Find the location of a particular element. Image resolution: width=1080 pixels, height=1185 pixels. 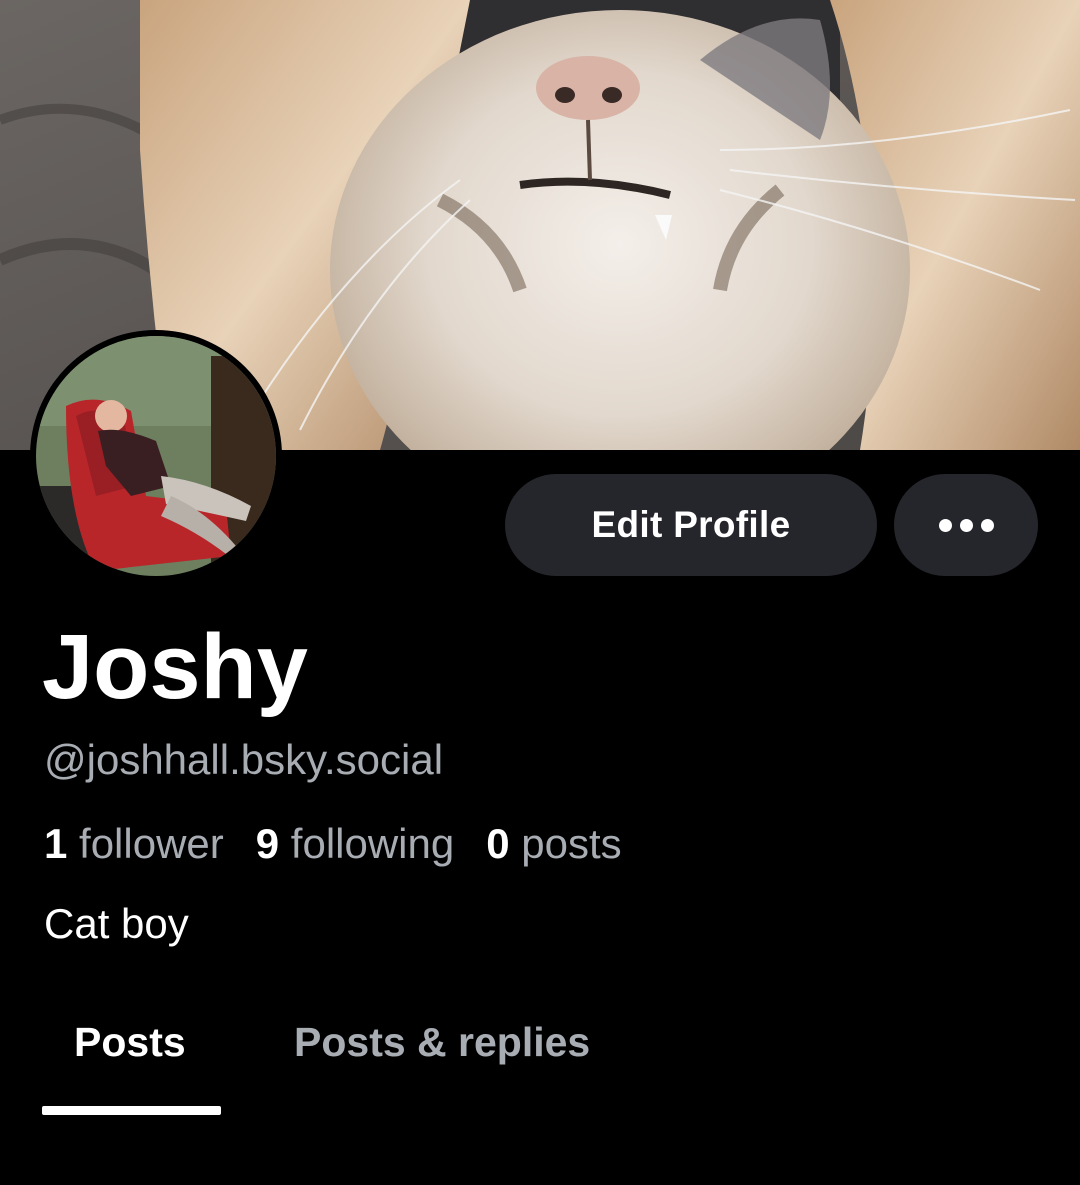

active-tab-indicator is located at coordinates (131, 1110).